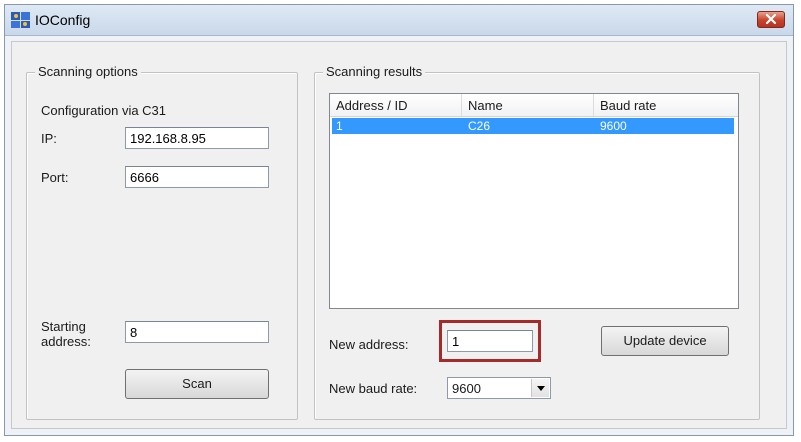 This screenshot has width=801, height=442. I want to click on window-title: IOConfig, so click(63, 20).